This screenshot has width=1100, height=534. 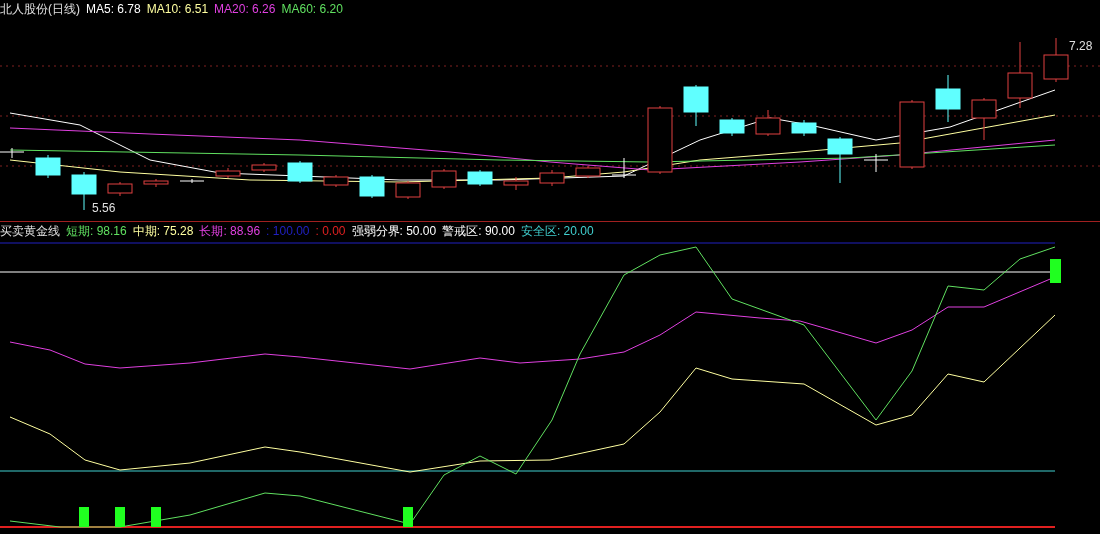 I want to click on legend-value: MA20: 6.26, so click(x=245, y=9).